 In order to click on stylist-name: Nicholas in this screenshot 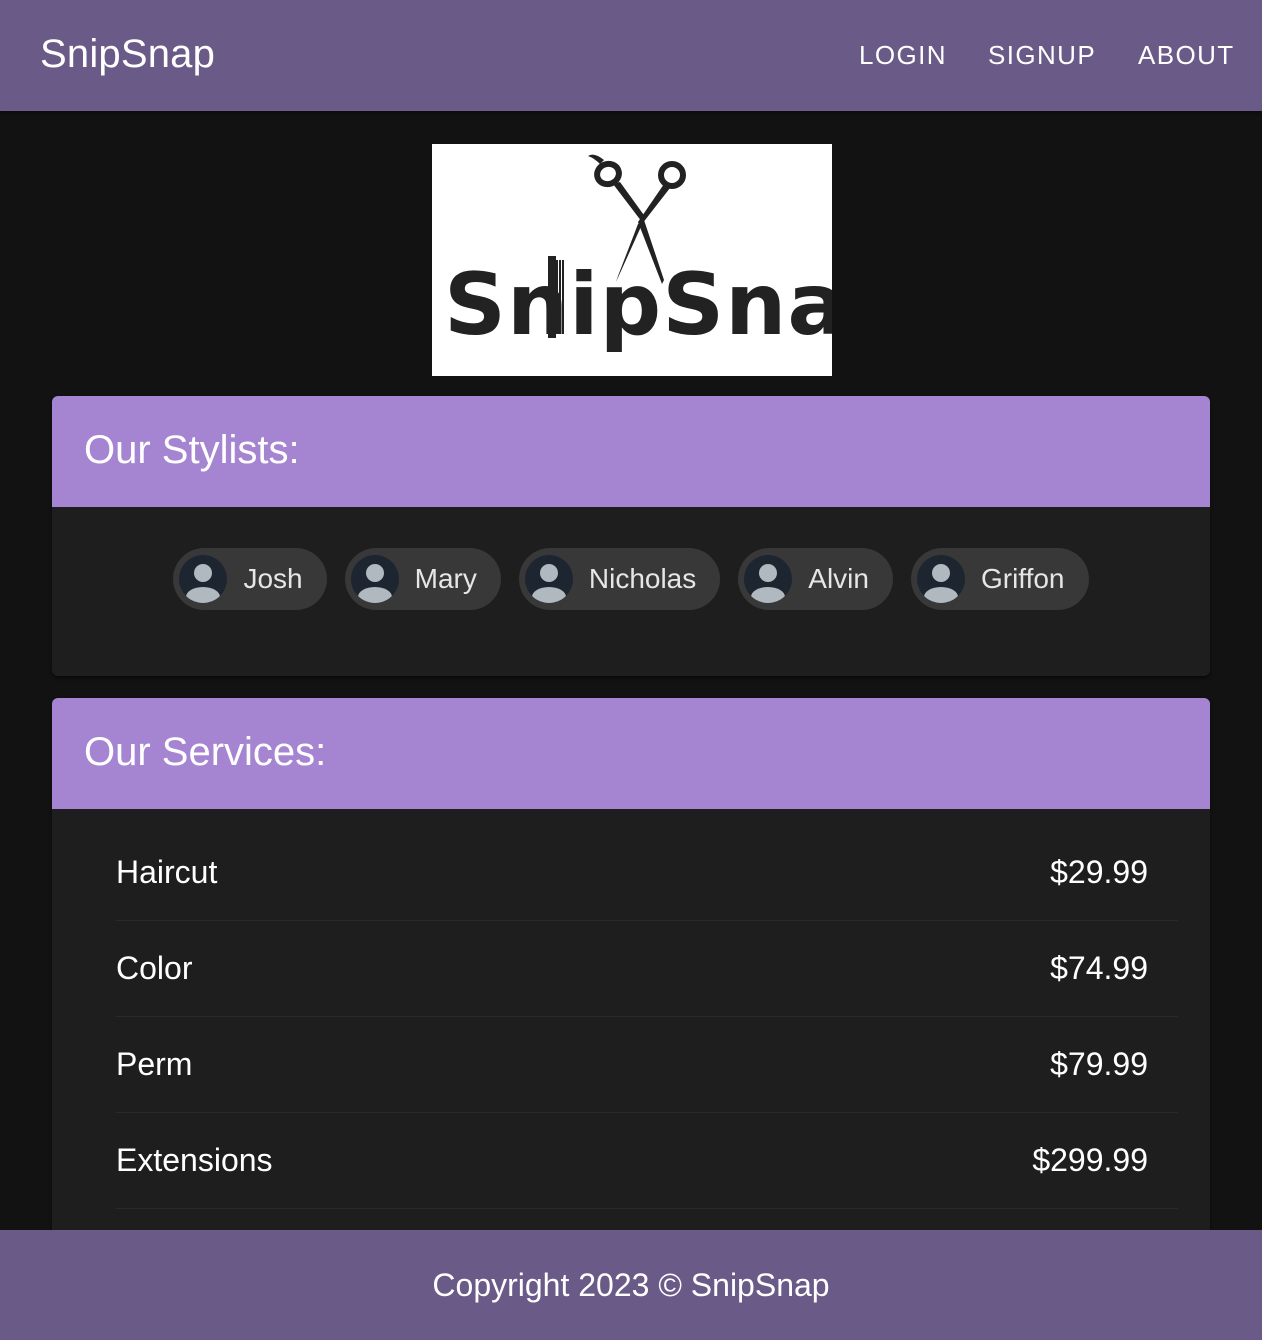, I will do `click(642, 578)`.